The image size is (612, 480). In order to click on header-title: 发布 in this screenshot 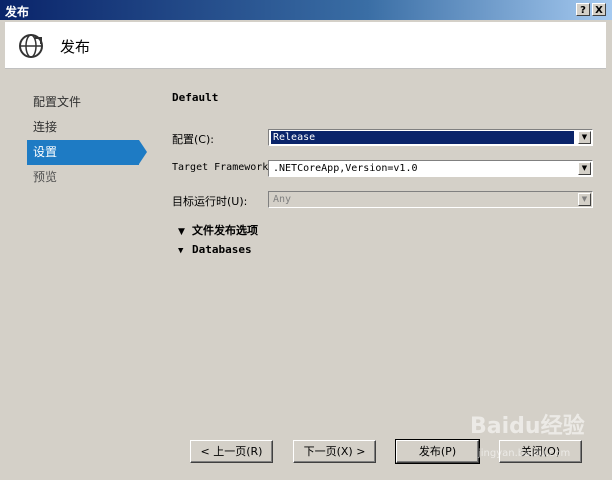, I will do `click(75, 47)`.